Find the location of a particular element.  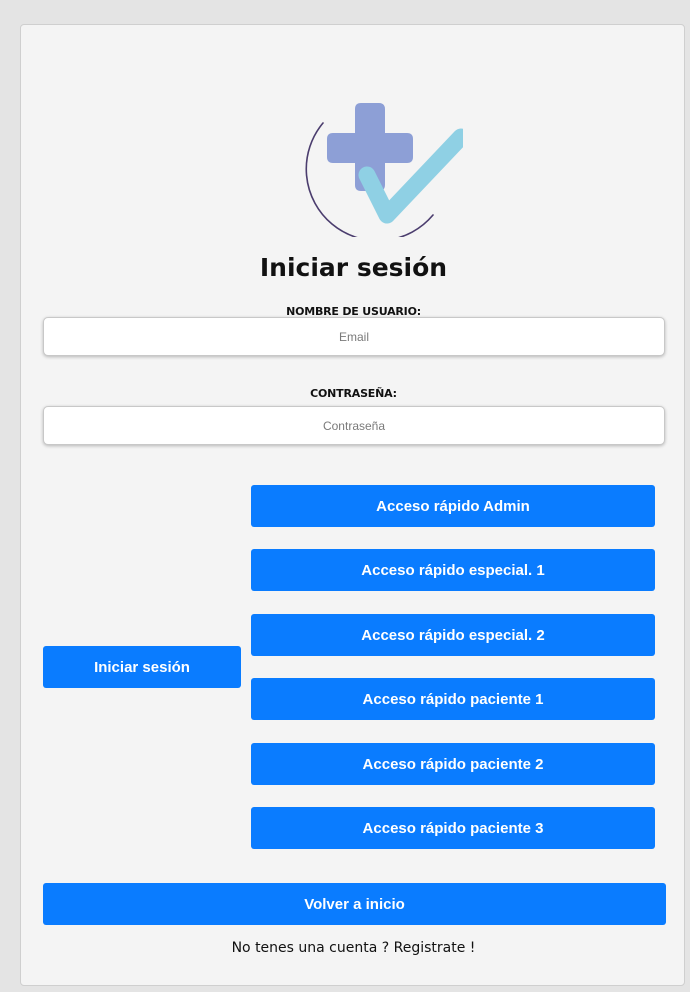

page-title: Iniciar sesión is located at coordinates (353, 267).